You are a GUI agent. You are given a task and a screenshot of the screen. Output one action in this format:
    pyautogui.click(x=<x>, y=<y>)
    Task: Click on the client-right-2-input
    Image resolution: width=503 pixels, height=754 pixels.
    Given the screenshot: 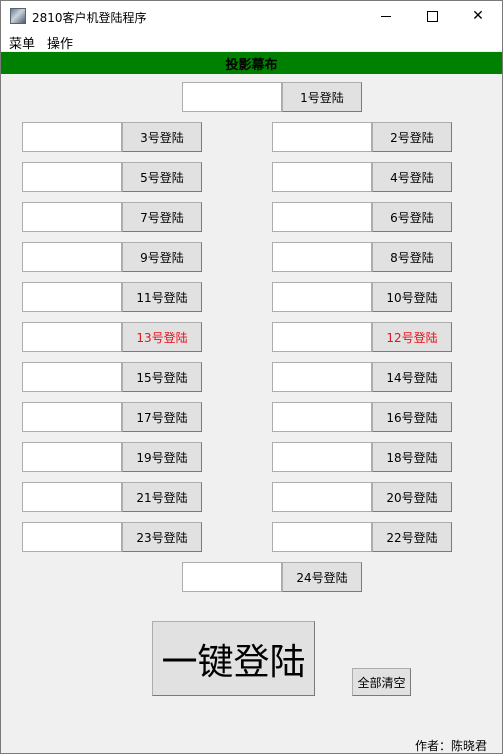 What is the action you would take?
    pyautogui.click(x=322, y=217)
    